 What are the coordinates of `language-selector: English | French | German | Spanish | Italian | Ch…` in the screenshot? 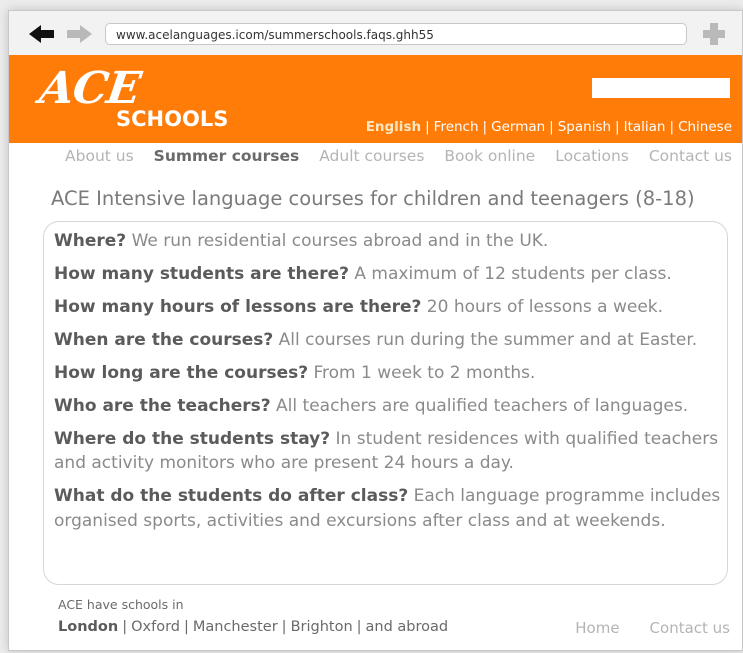 It's located at (548, 127).